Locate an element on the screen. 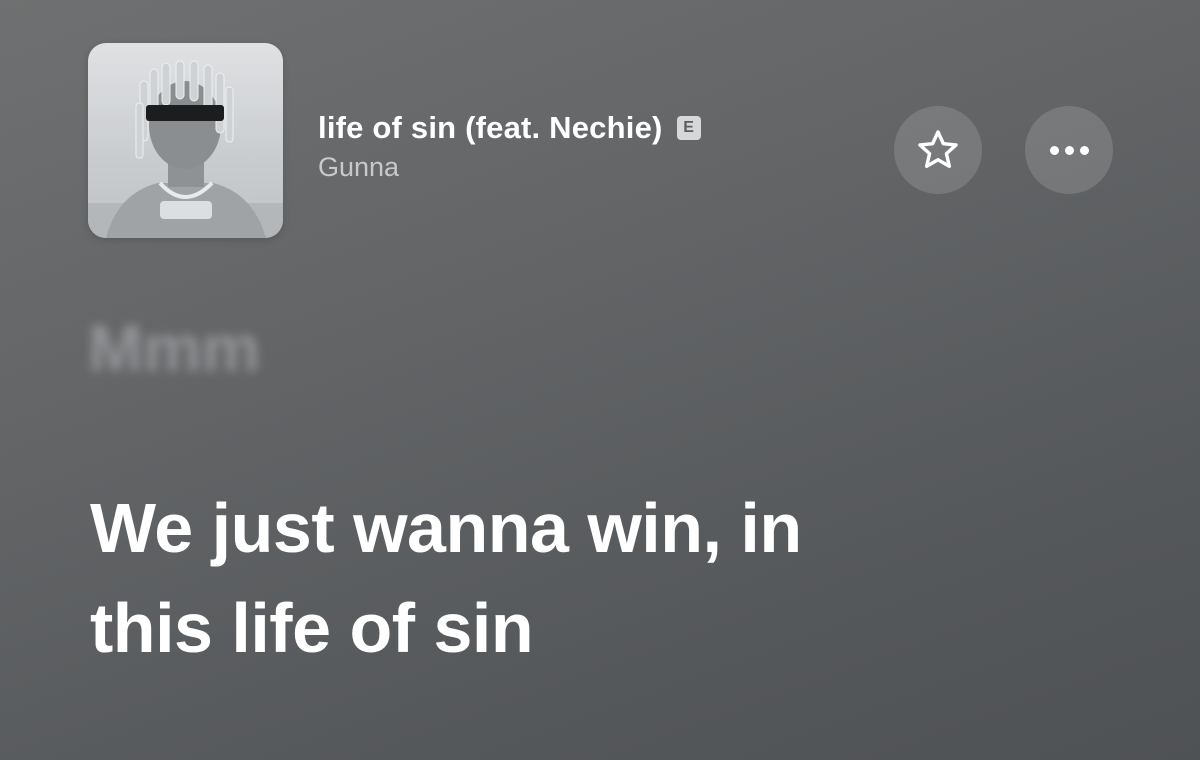  ellipsis-icon is located at coordinates (1069, 150).